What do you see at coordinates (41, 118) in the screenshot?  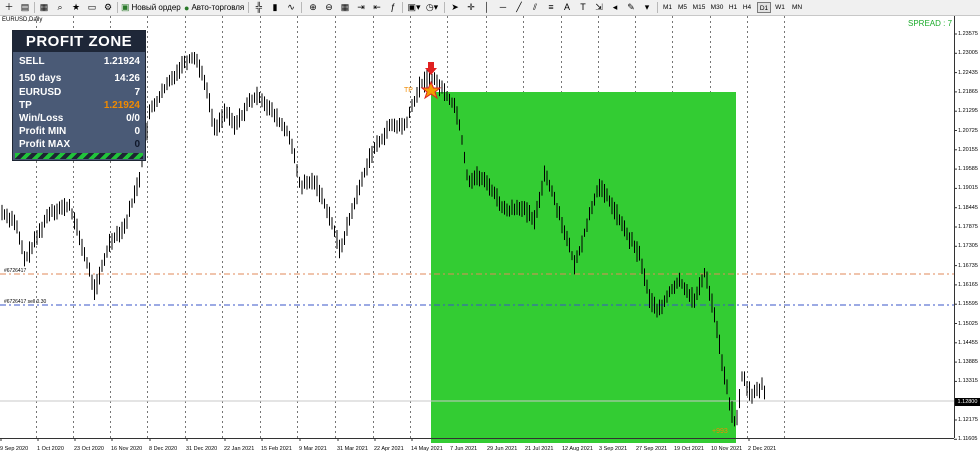 I see `panel-key: Win/Loss` at bounding box center [41, 118].